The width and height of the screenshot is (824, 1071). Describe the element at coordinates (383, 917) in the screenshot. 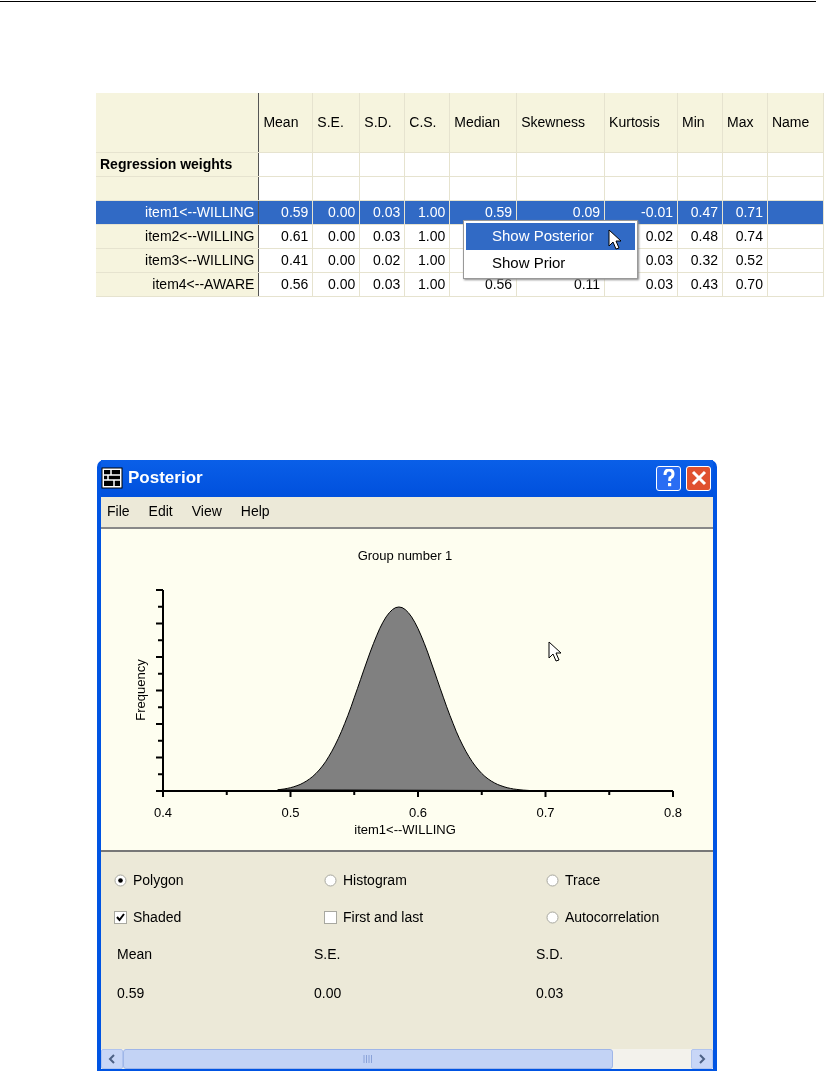

I see `option-label: First and last` at that location.